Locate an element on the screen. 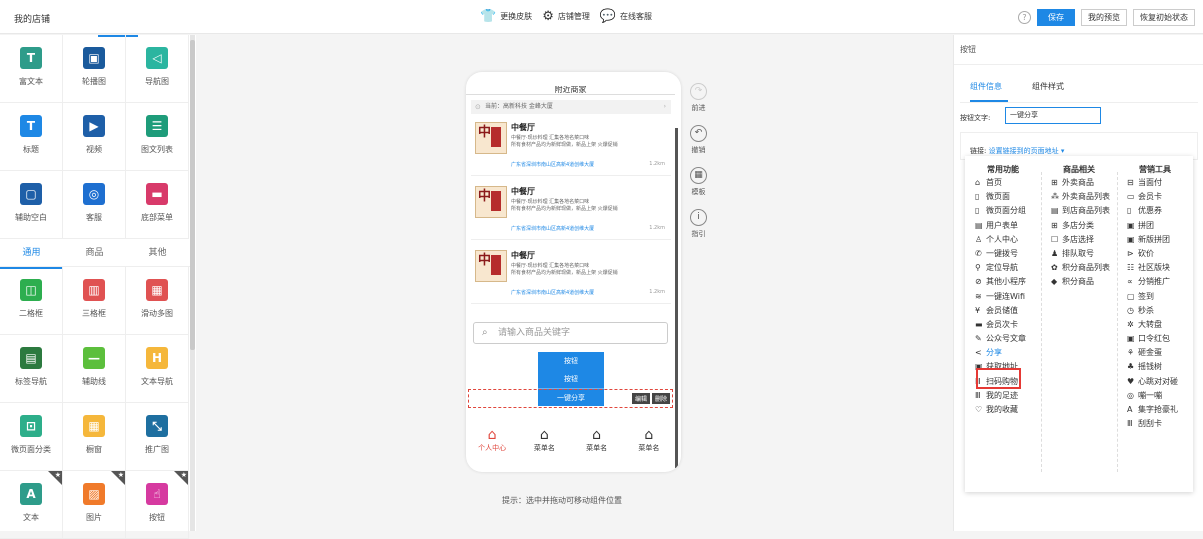 This screenshot has height=539, width=1203. component-tile-general-7: ▦ 橱窗 is located at coordinates (94, 437).